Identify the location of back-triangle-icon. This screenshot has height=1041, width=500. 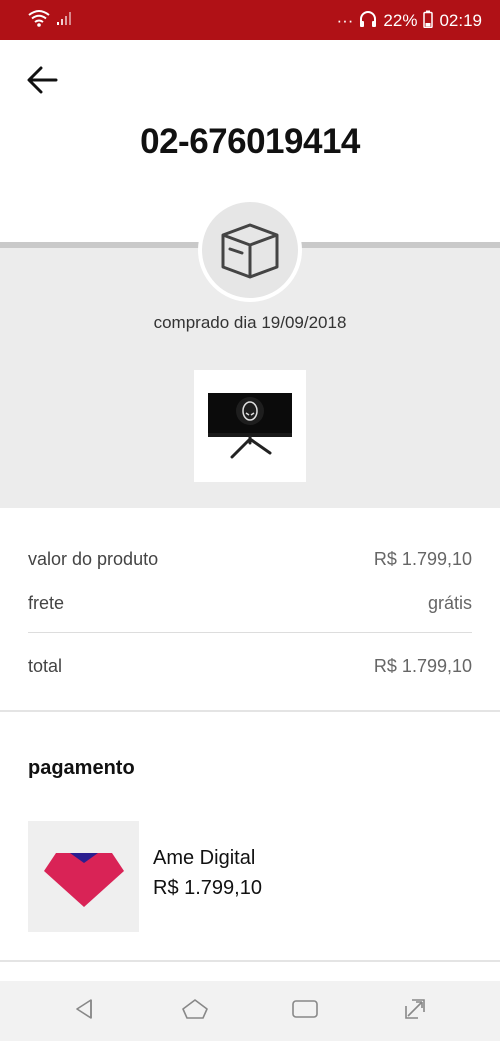
(85, 1011).